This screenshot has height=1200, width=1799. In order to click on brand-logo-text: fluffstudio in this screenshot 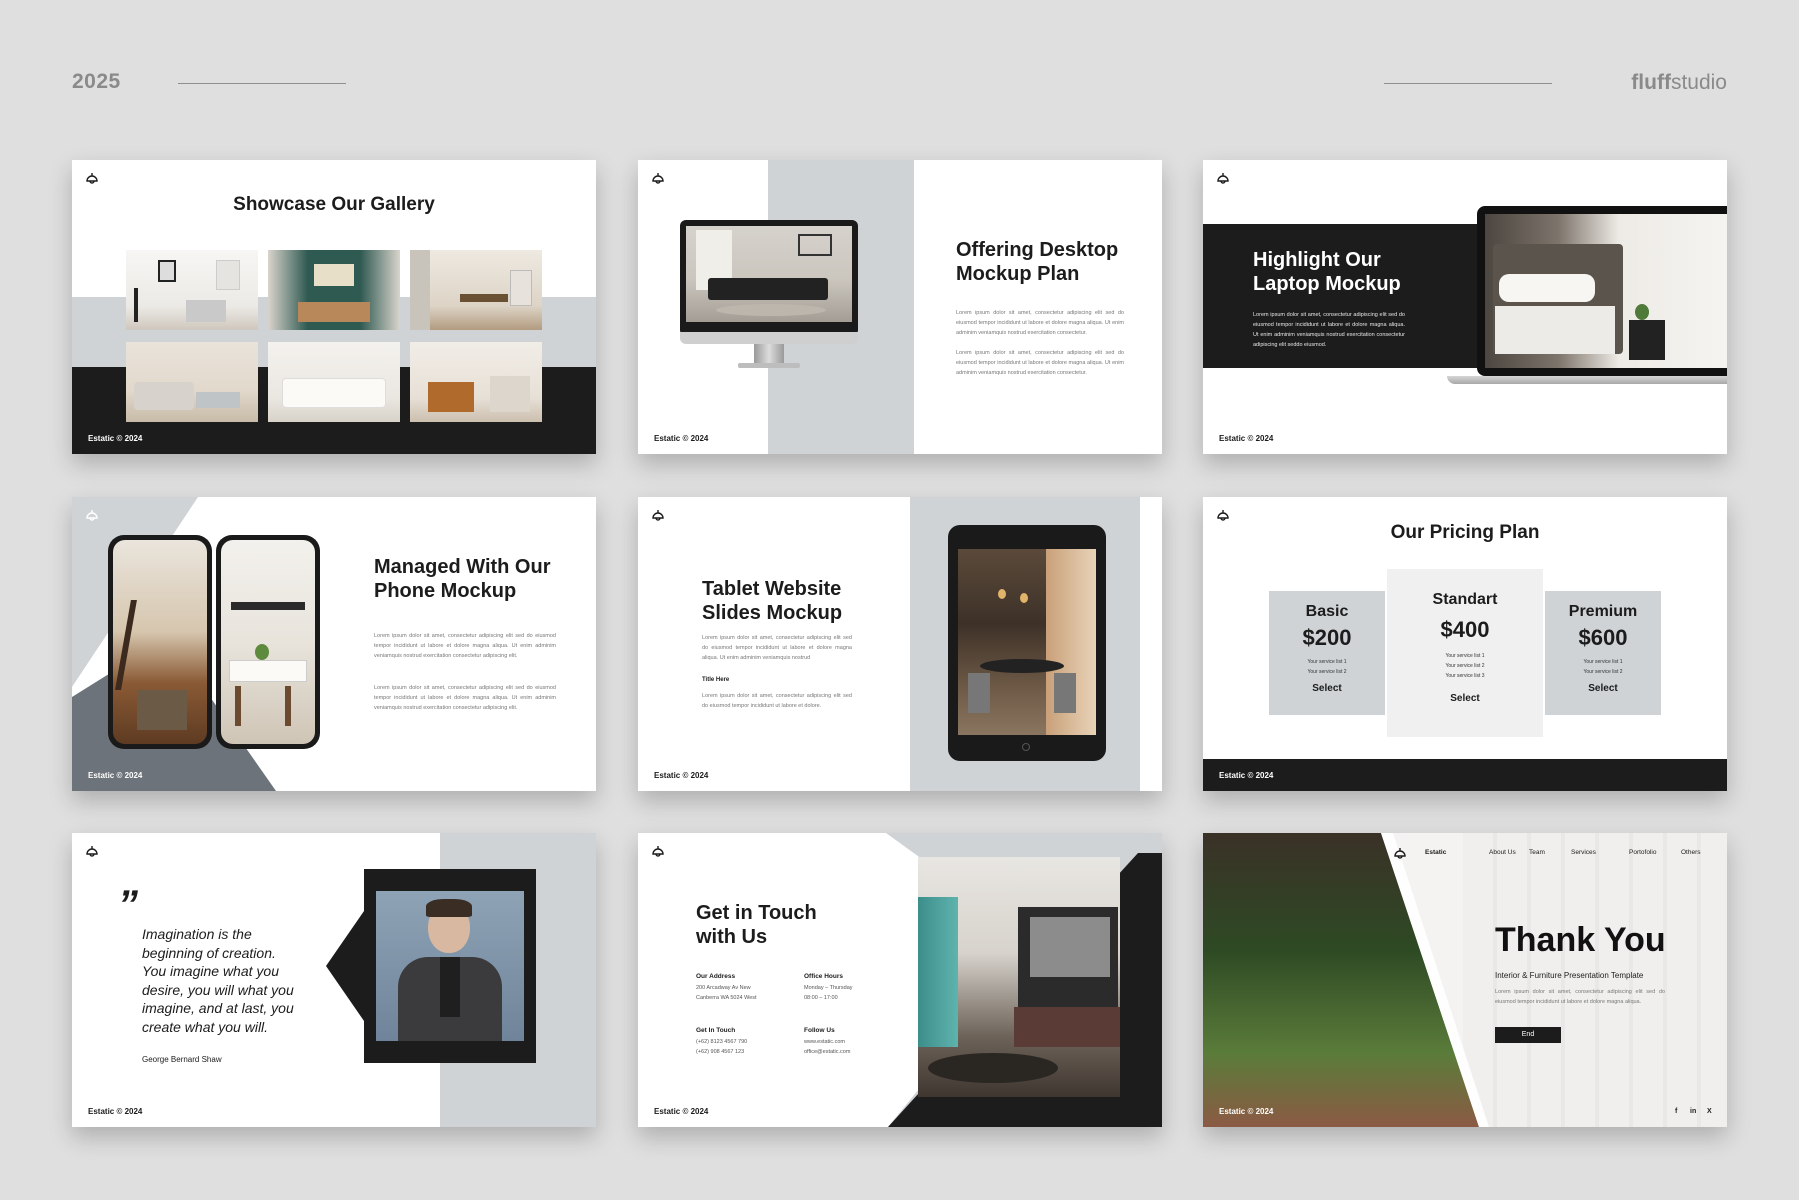, I will do `click(1679, 82)`.